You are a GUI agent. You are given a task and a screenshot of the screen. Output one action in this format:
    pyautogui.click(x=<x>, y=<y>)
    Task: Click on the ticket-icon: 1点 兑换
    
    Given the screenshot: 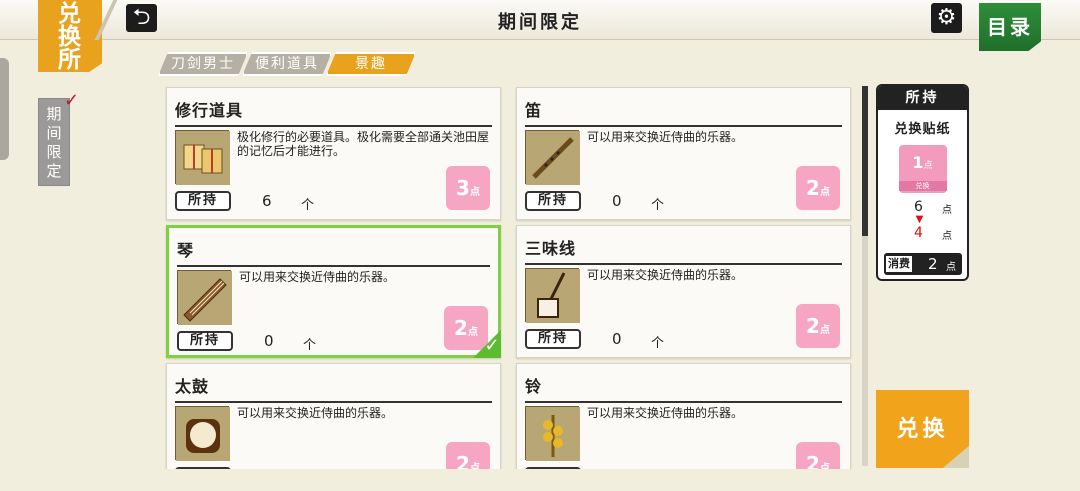 What is the action you would take?
    pyautogui.click(x=922, y=169)
    